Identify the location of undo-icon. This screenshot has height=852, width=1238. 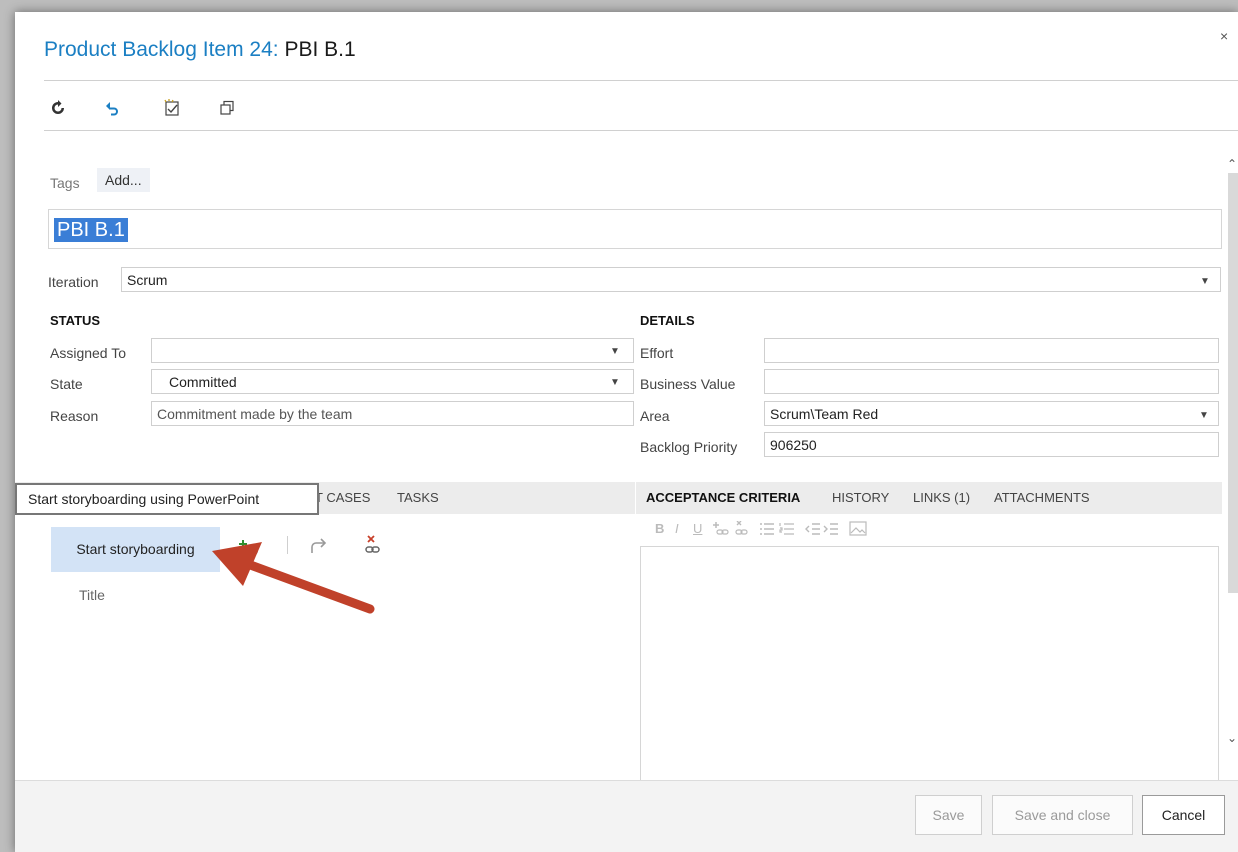
(114, 108).